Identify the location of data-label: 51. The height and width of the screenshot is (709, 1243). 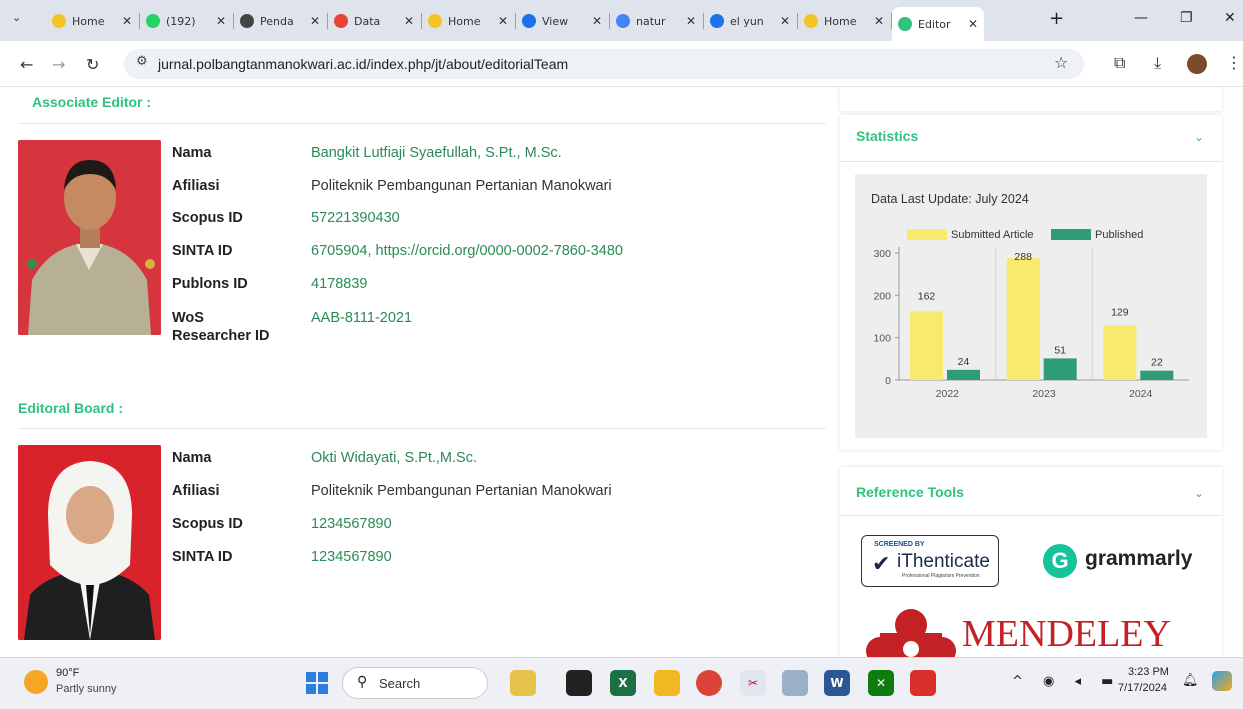
(1060, 350).